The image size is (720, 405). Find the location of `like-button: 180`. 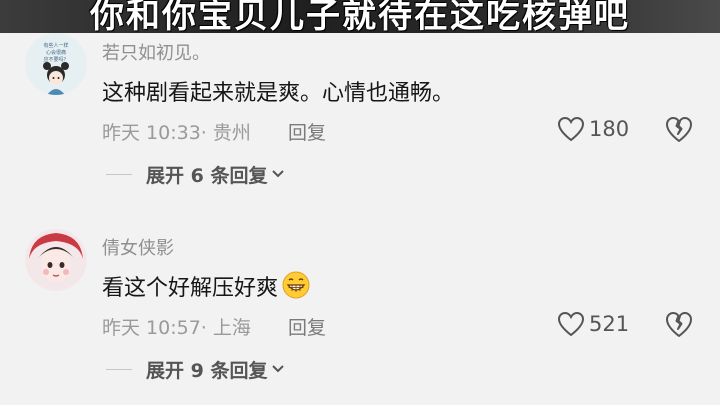

like-button: 180 is located at coordinates (593, 129).